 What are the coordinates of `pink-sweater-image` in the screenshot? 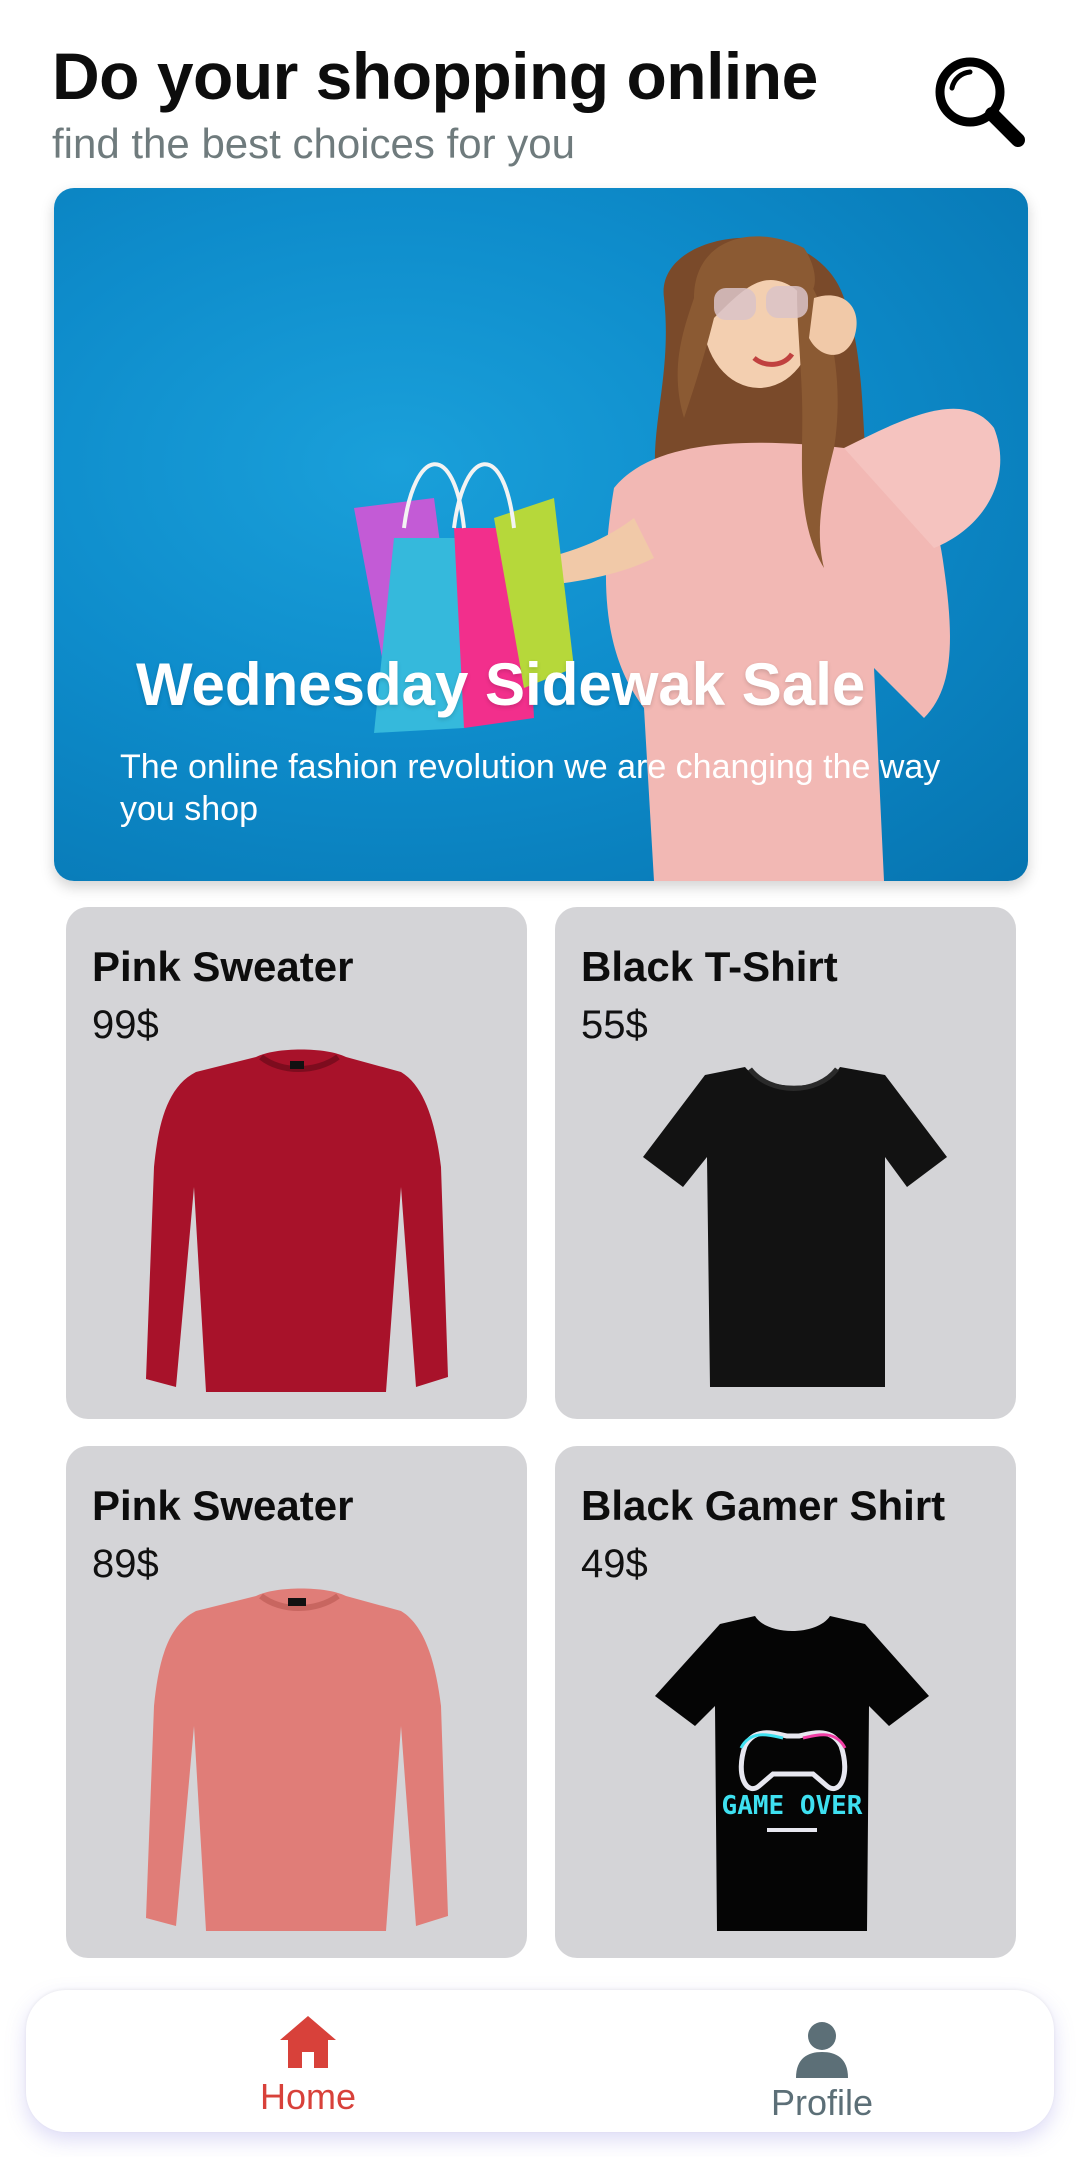 It's located at (297, 1759).